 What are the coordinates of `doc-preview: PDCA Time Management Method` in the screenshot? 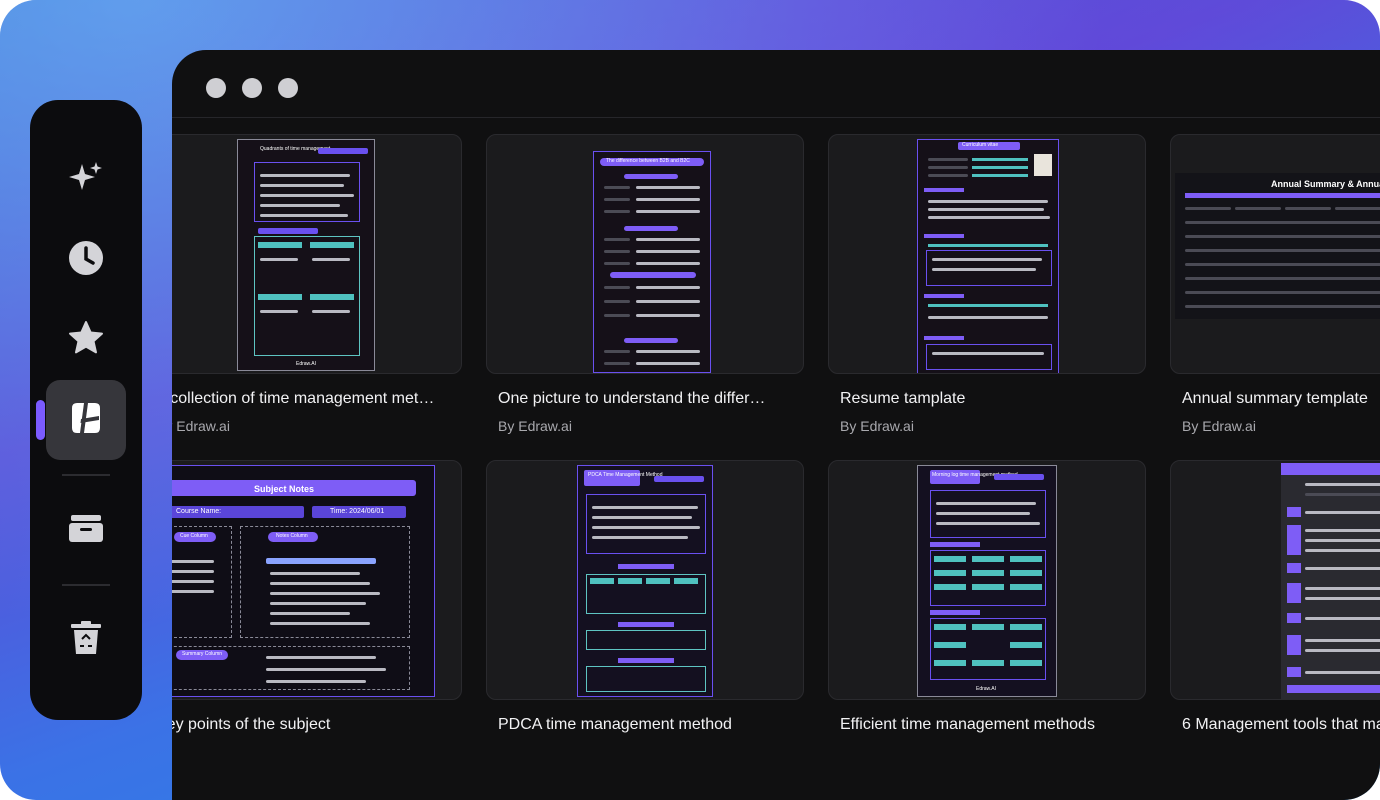 It's located at (645, 581).